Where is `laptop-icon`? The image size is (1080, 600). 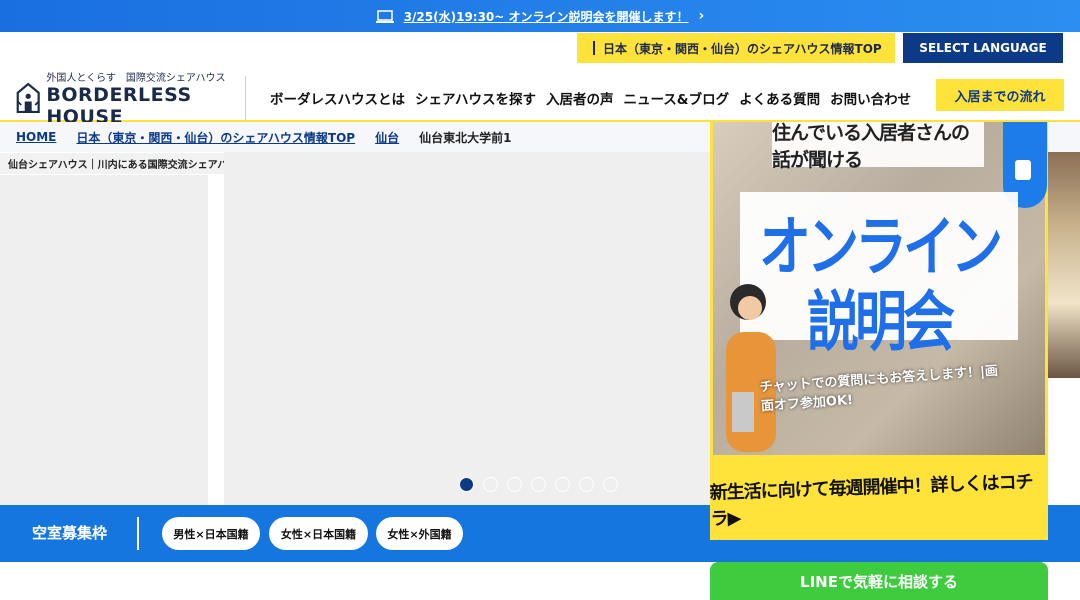 laptop-icon is located at coordinates (384, 16).